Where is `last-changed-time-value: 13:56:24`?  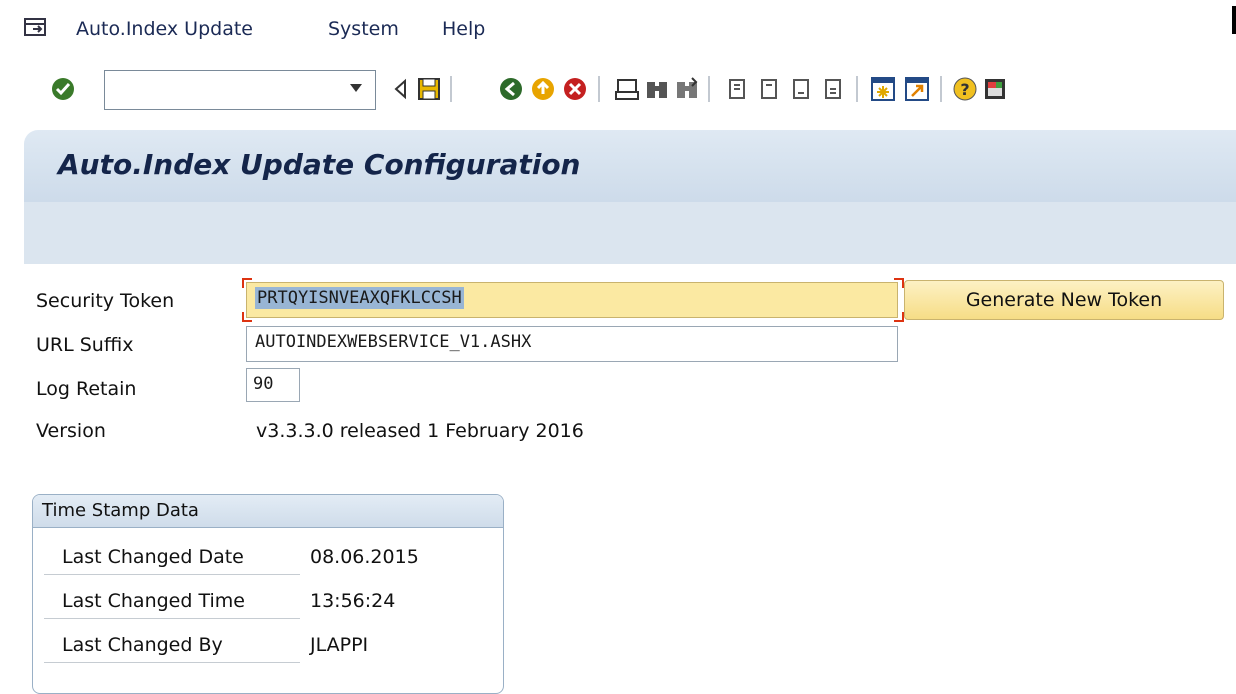
last-changed-time-value: 13:56:24 is located at coordinates (353, 601).